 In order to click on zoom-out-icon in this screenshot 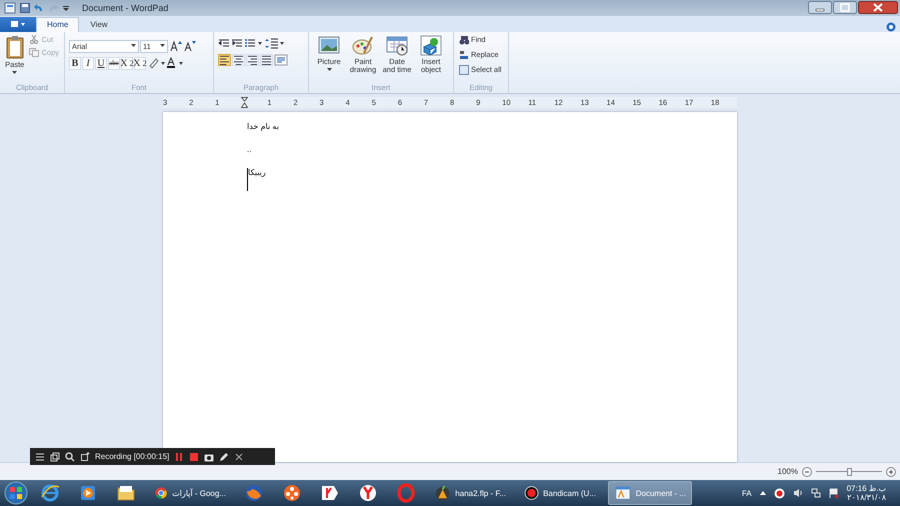, I will do `click(807, 471)`.